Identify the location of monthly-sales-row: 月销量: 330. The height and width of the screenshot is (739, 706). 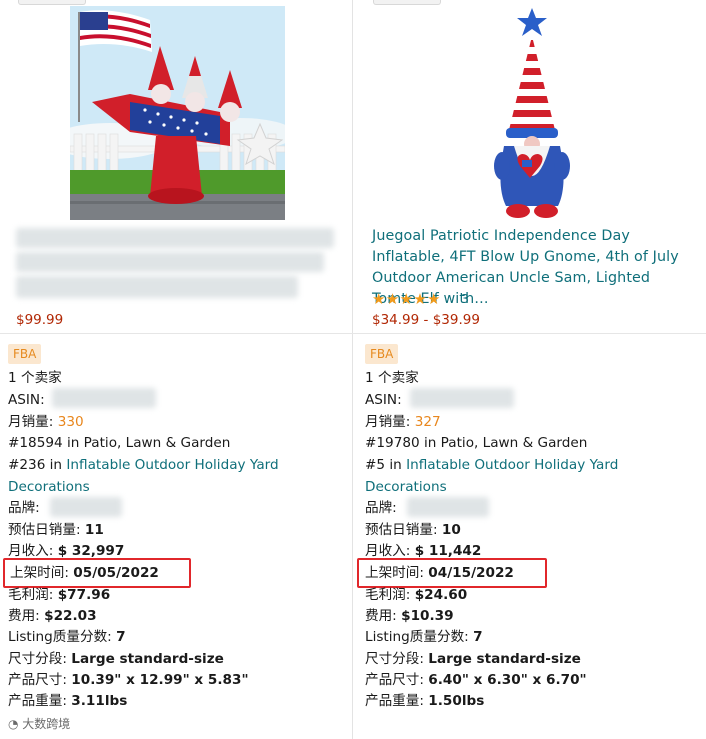
(46, 422).